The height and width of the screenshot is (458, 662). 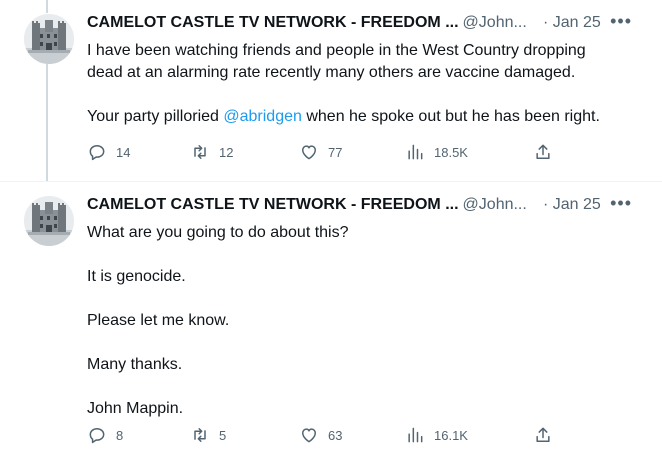 I want to click on tweet-text-line: What are you going to do about this?, so click(x=218, y=232).